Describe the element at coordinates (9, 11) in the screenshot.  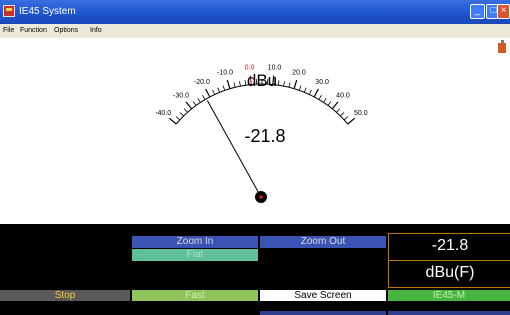
I see `app-icon` at that location.